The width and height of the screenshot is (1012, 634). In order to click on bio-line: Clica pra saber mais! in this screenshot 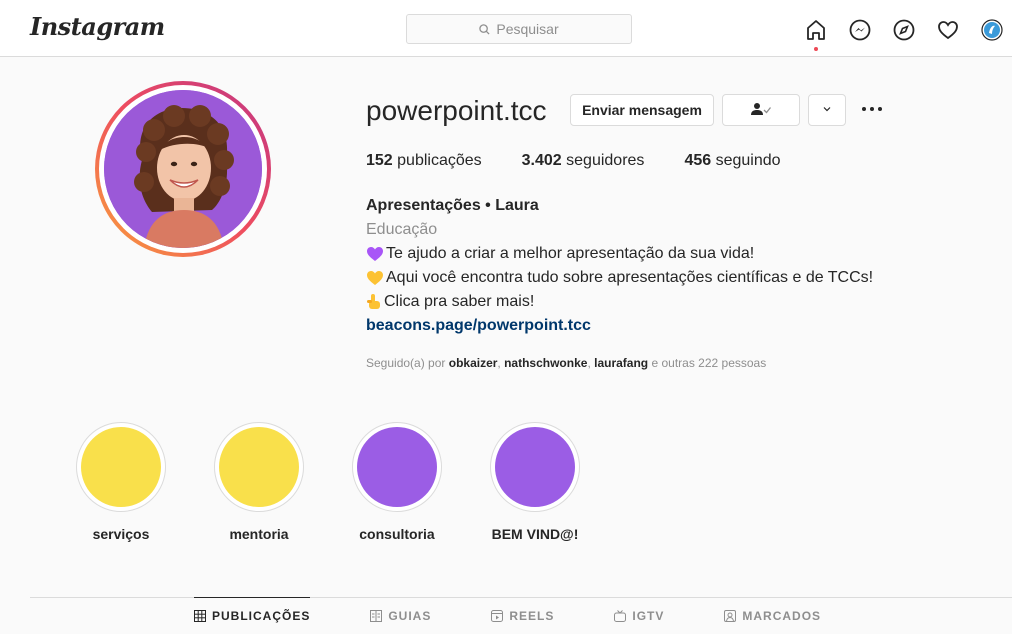, I will do `click(619, 302)`.